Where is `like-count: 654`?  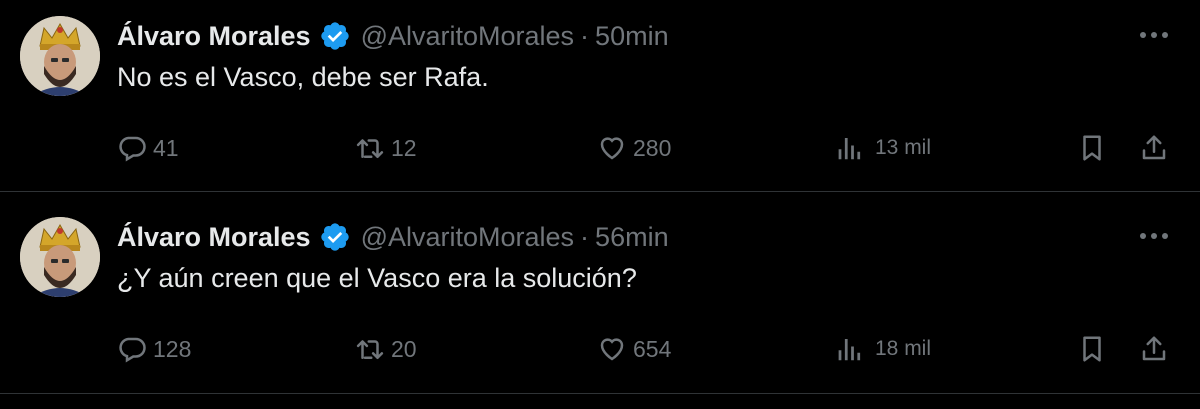
like-count: 654 is located at coordinates (652, 348).